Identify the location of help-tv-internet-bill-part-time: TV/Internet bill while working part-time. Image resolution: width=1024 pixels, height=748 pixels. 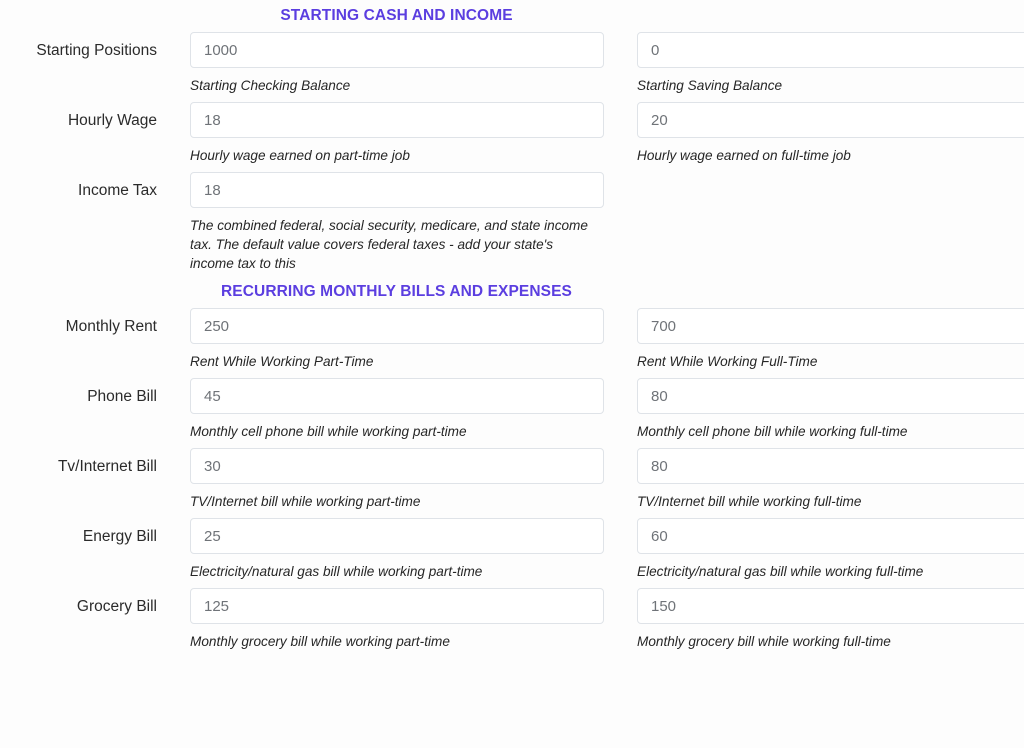
(305, 501).